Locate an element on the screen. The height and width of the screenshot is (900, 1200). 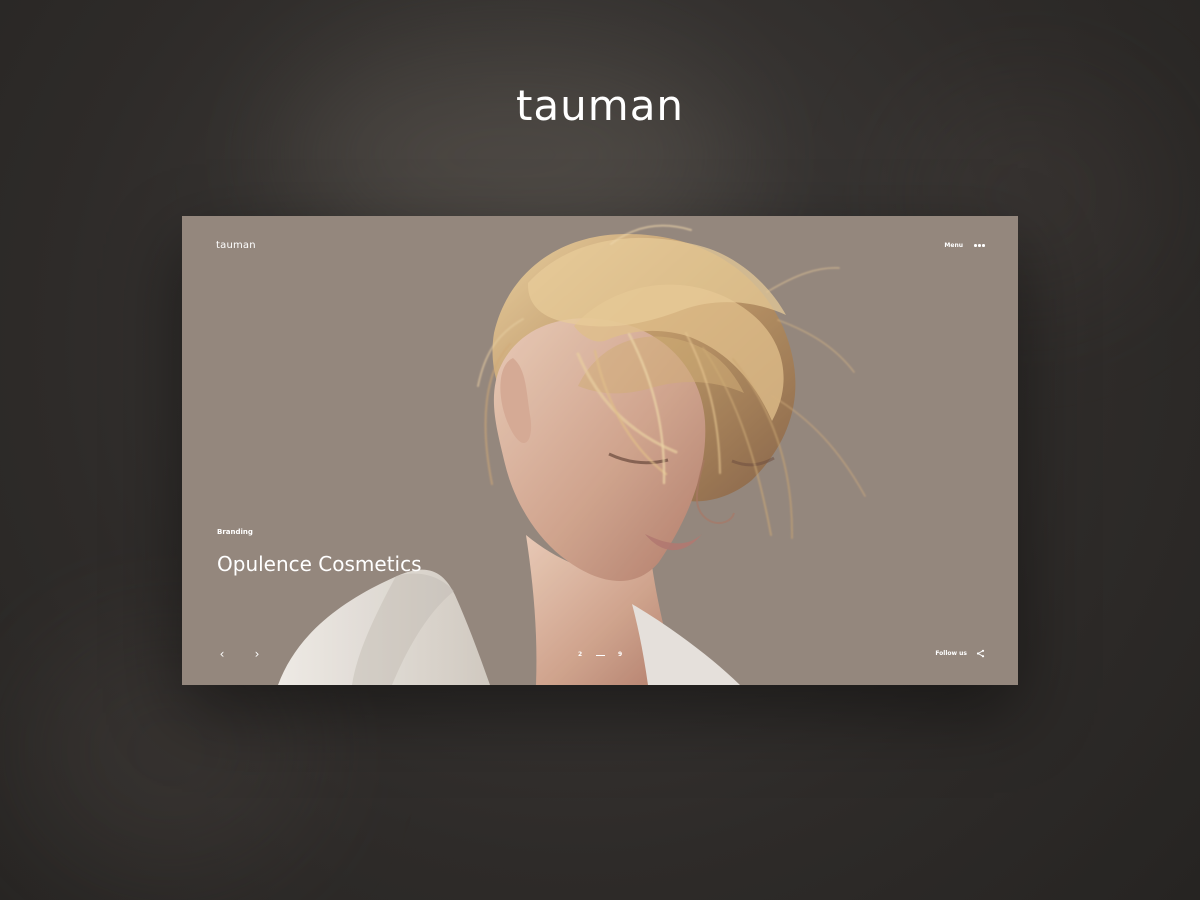
share-icon-graphic is located at coordinates (980, 653).